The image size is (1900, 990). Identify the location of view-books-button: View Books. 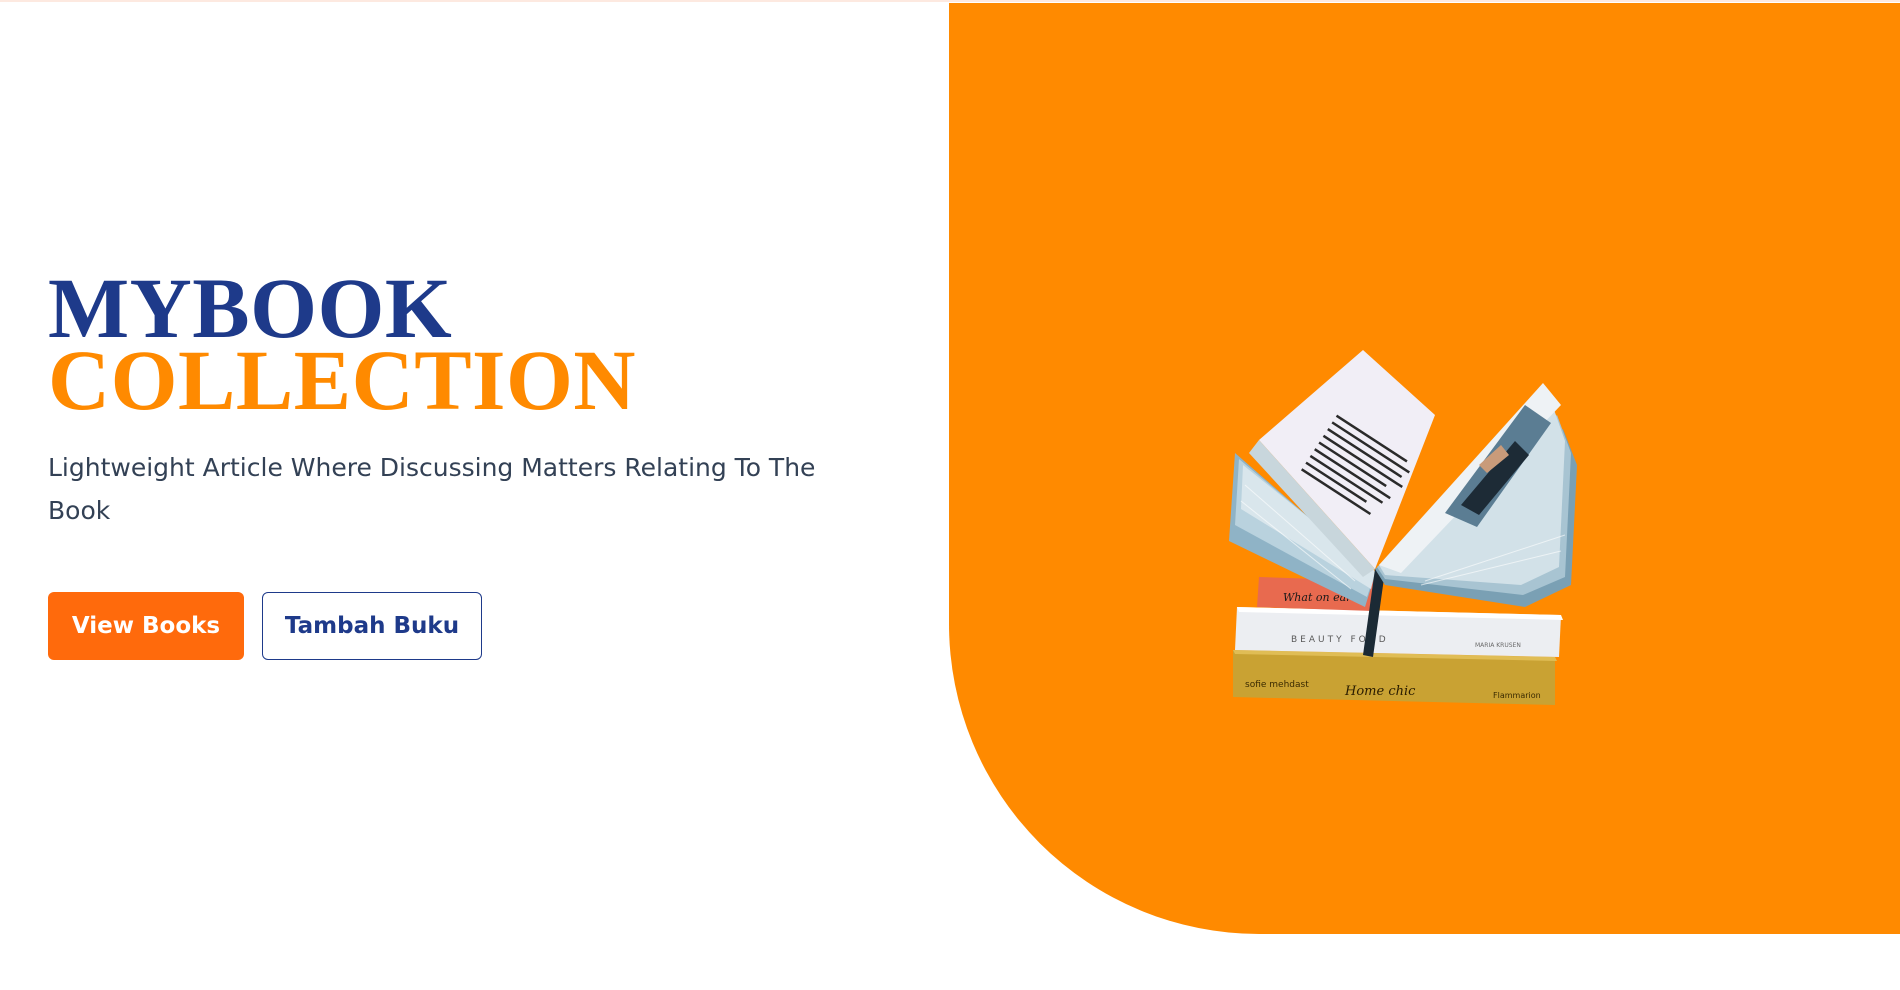
(146, 626).